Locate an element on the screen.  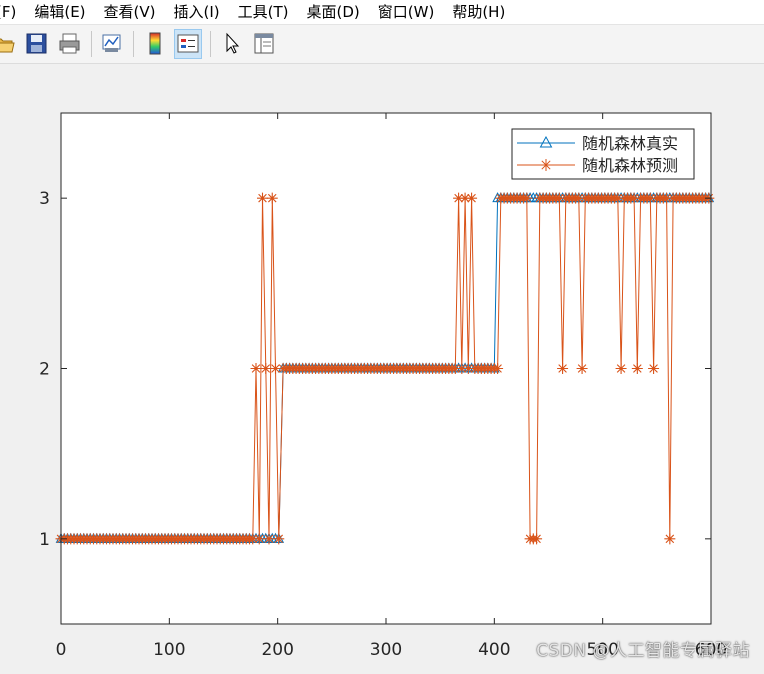
legend-label: 随机森林真实 is located at coordinates (630, 143).